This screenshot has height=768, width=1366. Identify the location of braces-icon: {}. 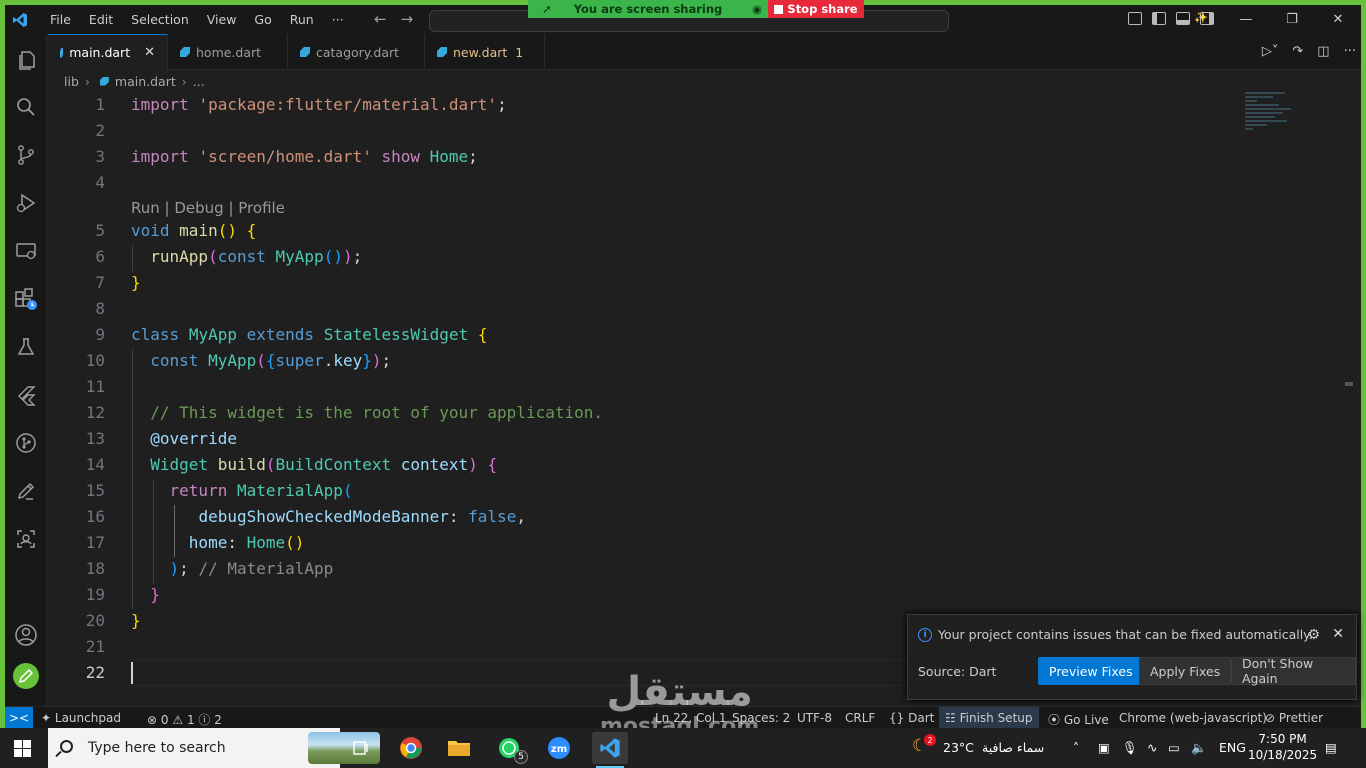
(897, 718).